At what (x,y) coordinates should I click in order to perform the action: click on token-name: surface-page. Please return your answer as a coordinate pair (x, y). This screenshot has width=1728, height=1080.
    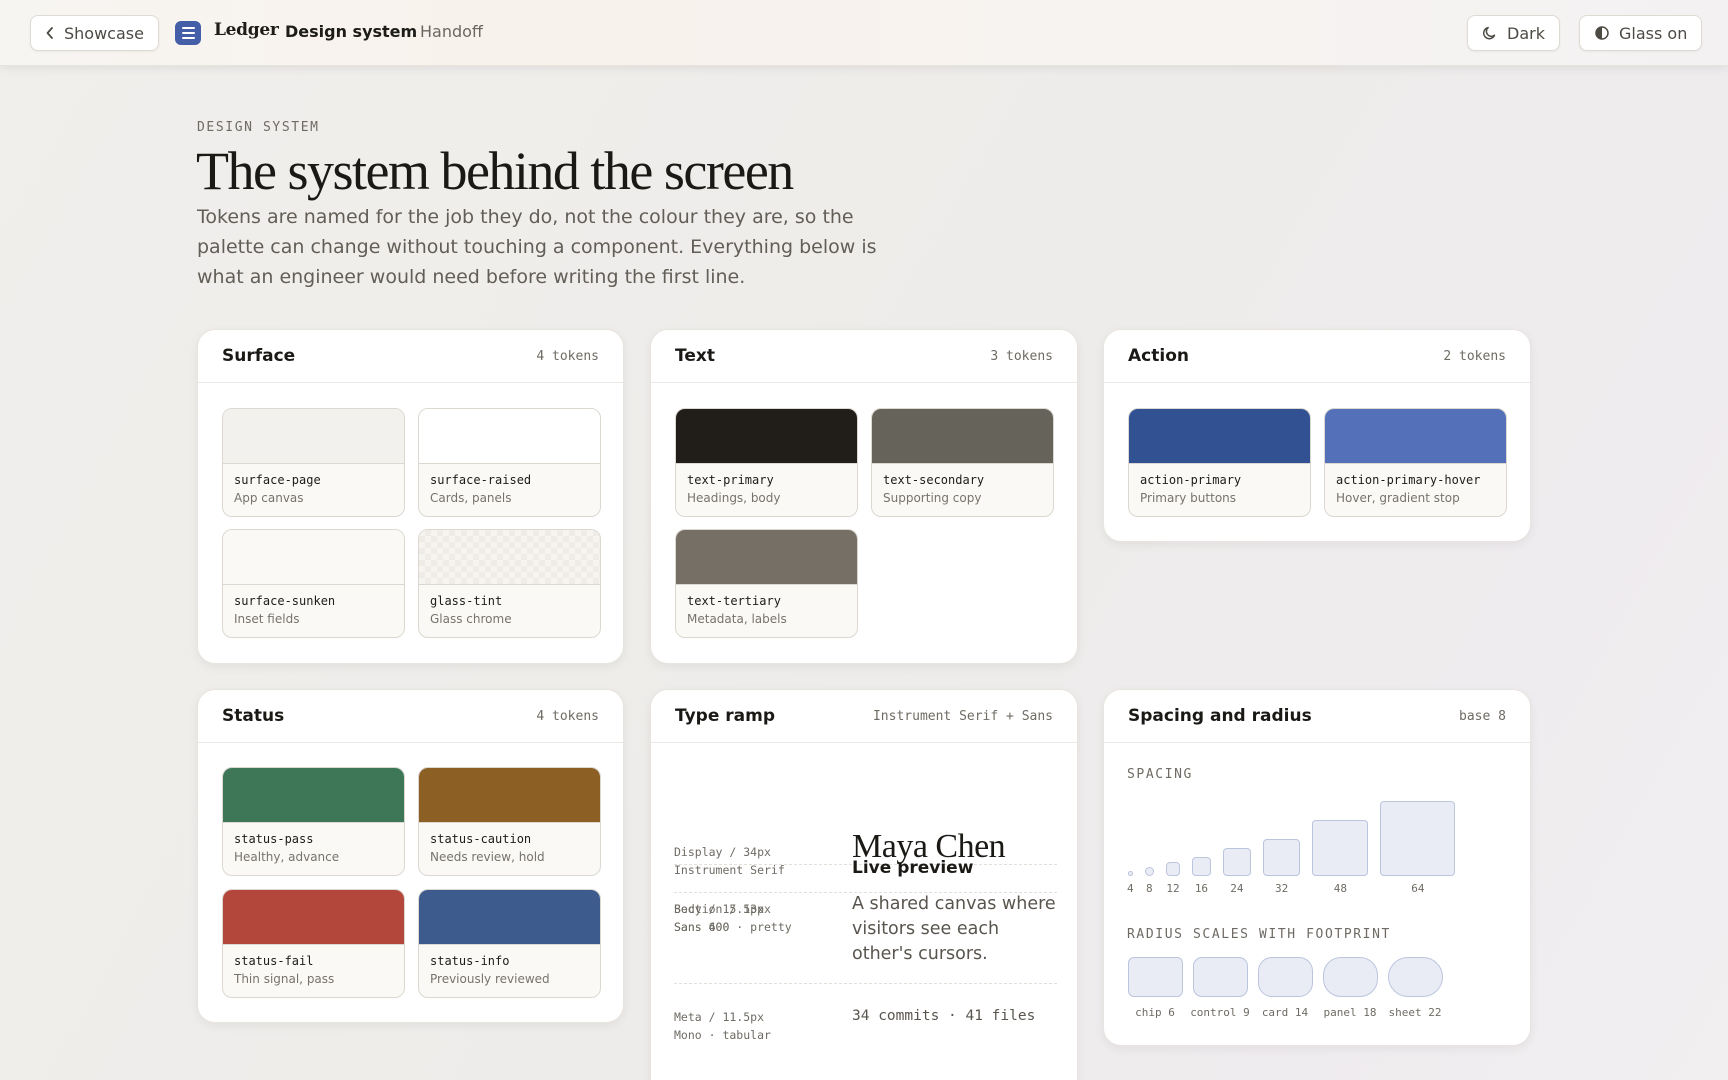
    Looking at the image, I should click on (277, 480).